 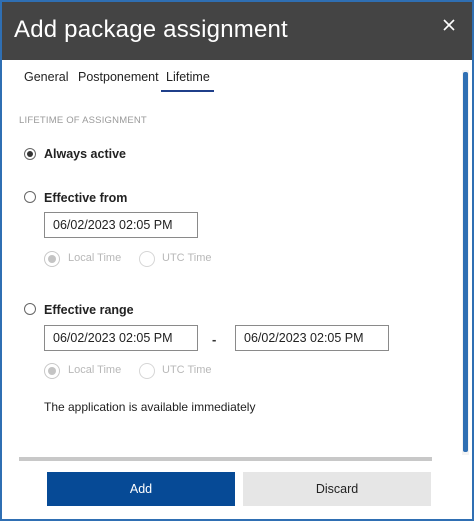 What do you see at coordinates (121, 225) in the screenshot?
I see `effective-from-date-input` at bounding box center [121, 225].